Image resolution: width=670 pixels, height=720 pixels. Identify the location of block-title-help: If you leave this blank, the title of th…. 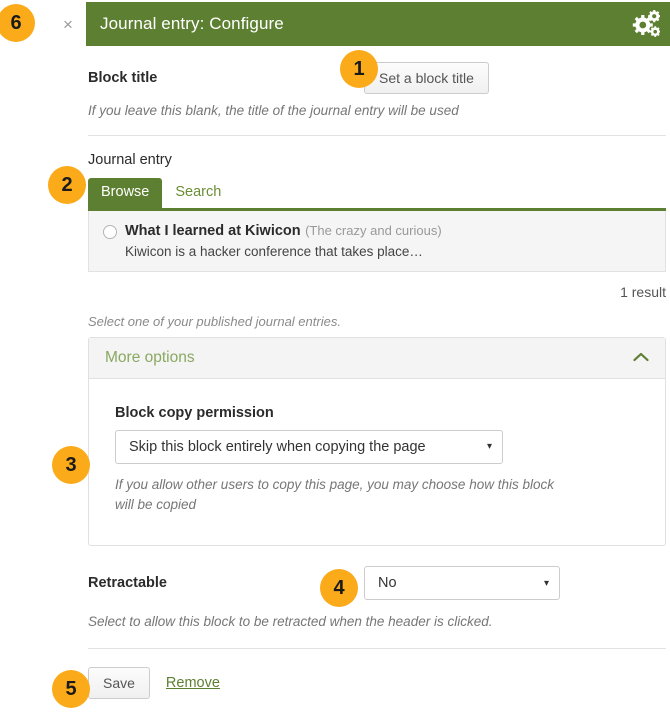
(273, 110).